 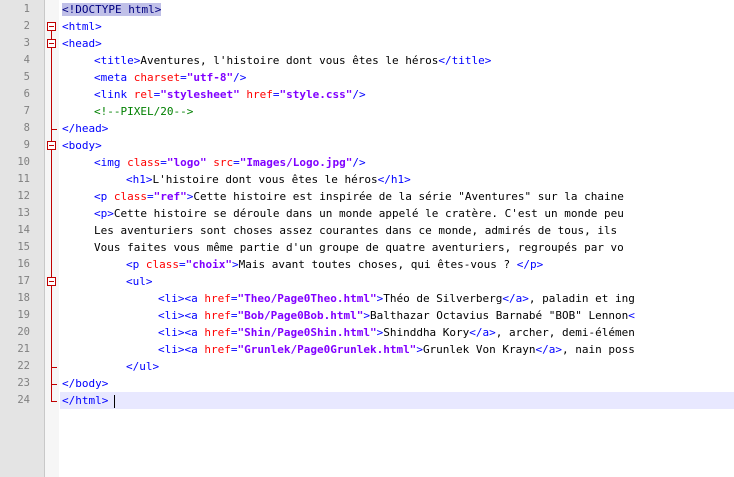 I want to click on code-token: <!--PIXEL/20-->, so click(x=144, y=111).